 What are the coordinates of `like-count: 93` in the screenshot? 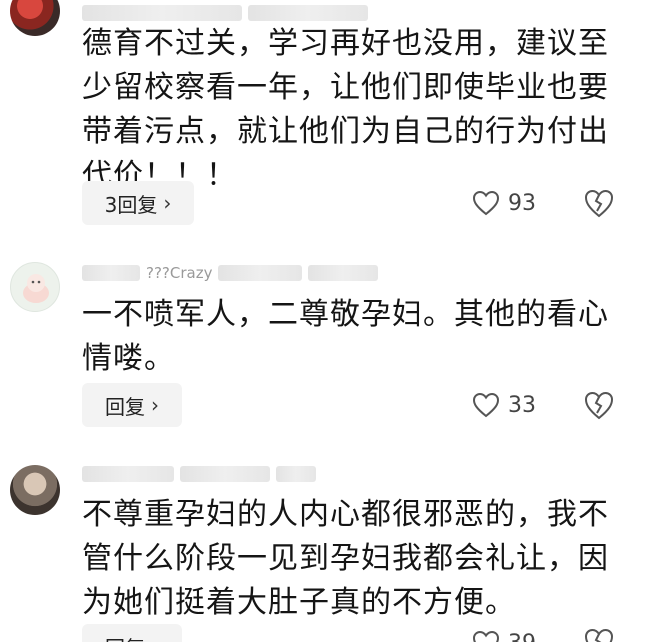 It's located at (522, 203).